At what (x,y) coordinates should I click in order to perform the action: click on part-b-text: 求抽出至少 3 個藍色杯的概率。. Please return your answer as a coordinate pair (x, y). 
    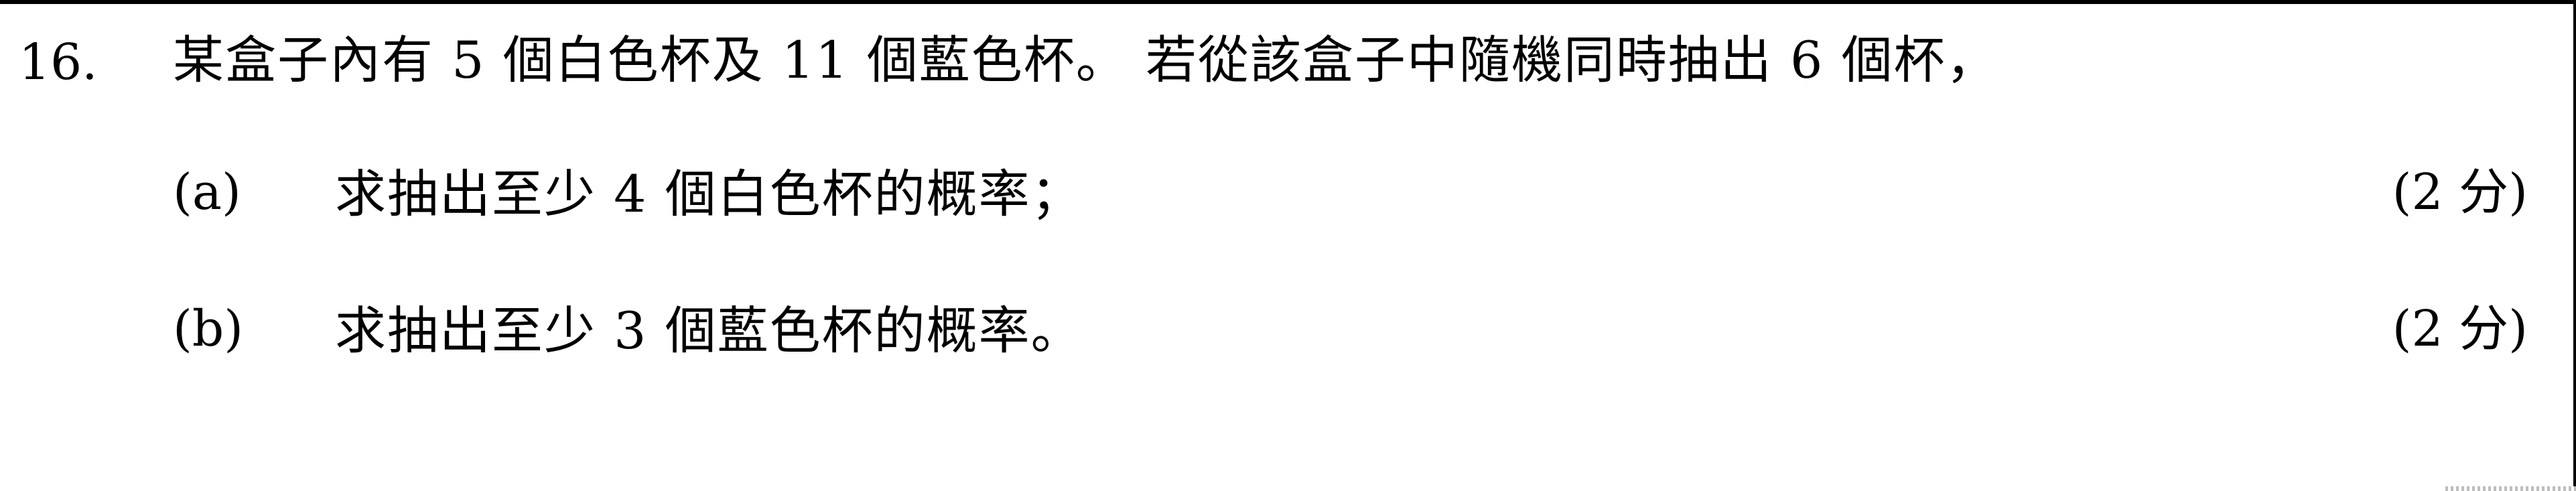
    Looking at the image, I should click on (709, 330).